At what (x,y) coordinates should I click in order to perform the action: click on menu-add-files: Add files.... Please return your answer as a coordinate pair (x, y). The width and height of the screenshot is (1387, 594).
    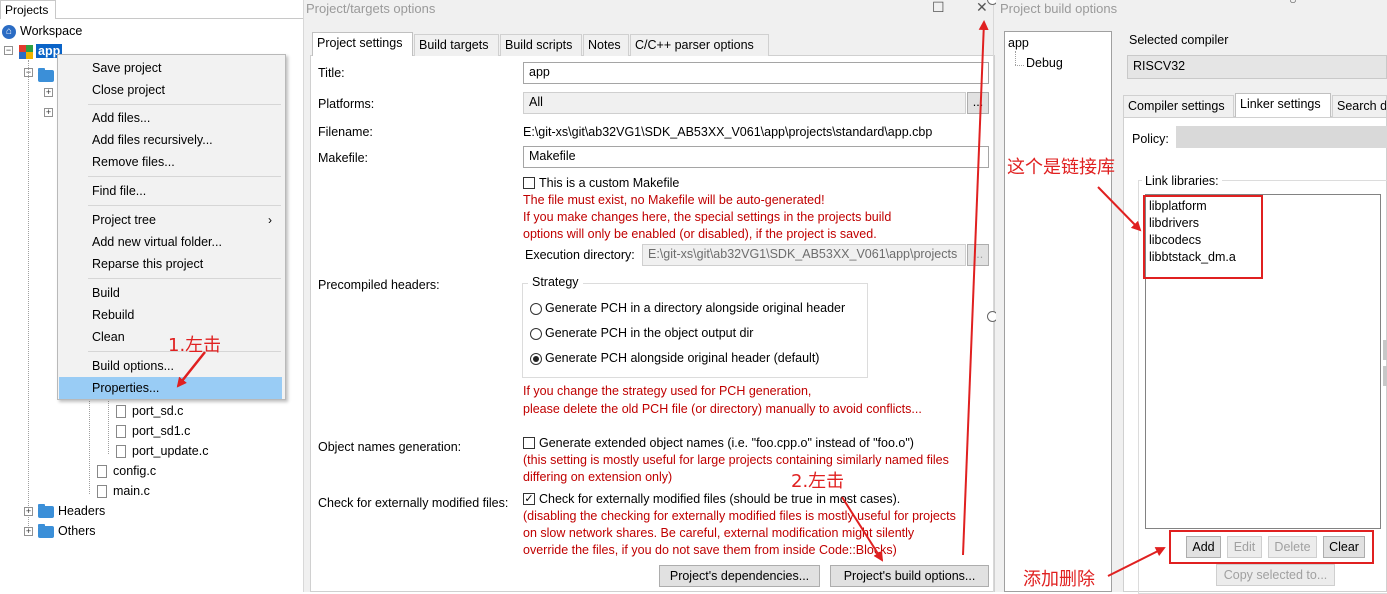
    Looking at the image, I should click on (170, 118).